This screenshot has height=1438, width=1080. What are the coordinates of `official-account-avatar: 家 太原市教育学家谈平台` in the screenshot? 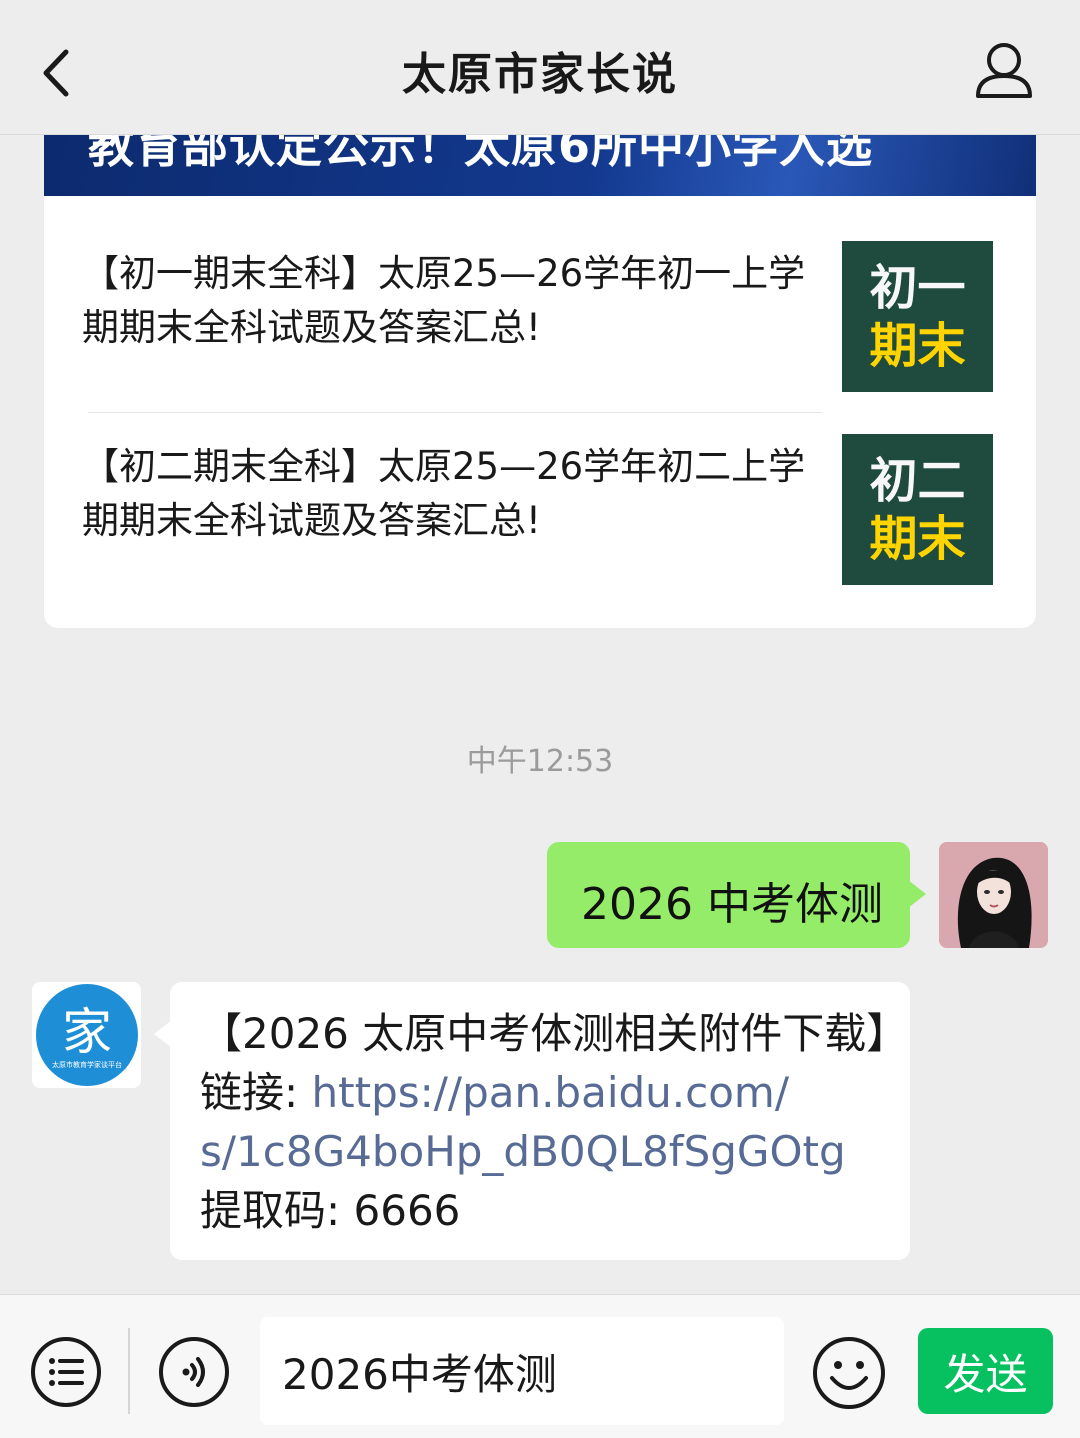 It's located at (86, 1035).